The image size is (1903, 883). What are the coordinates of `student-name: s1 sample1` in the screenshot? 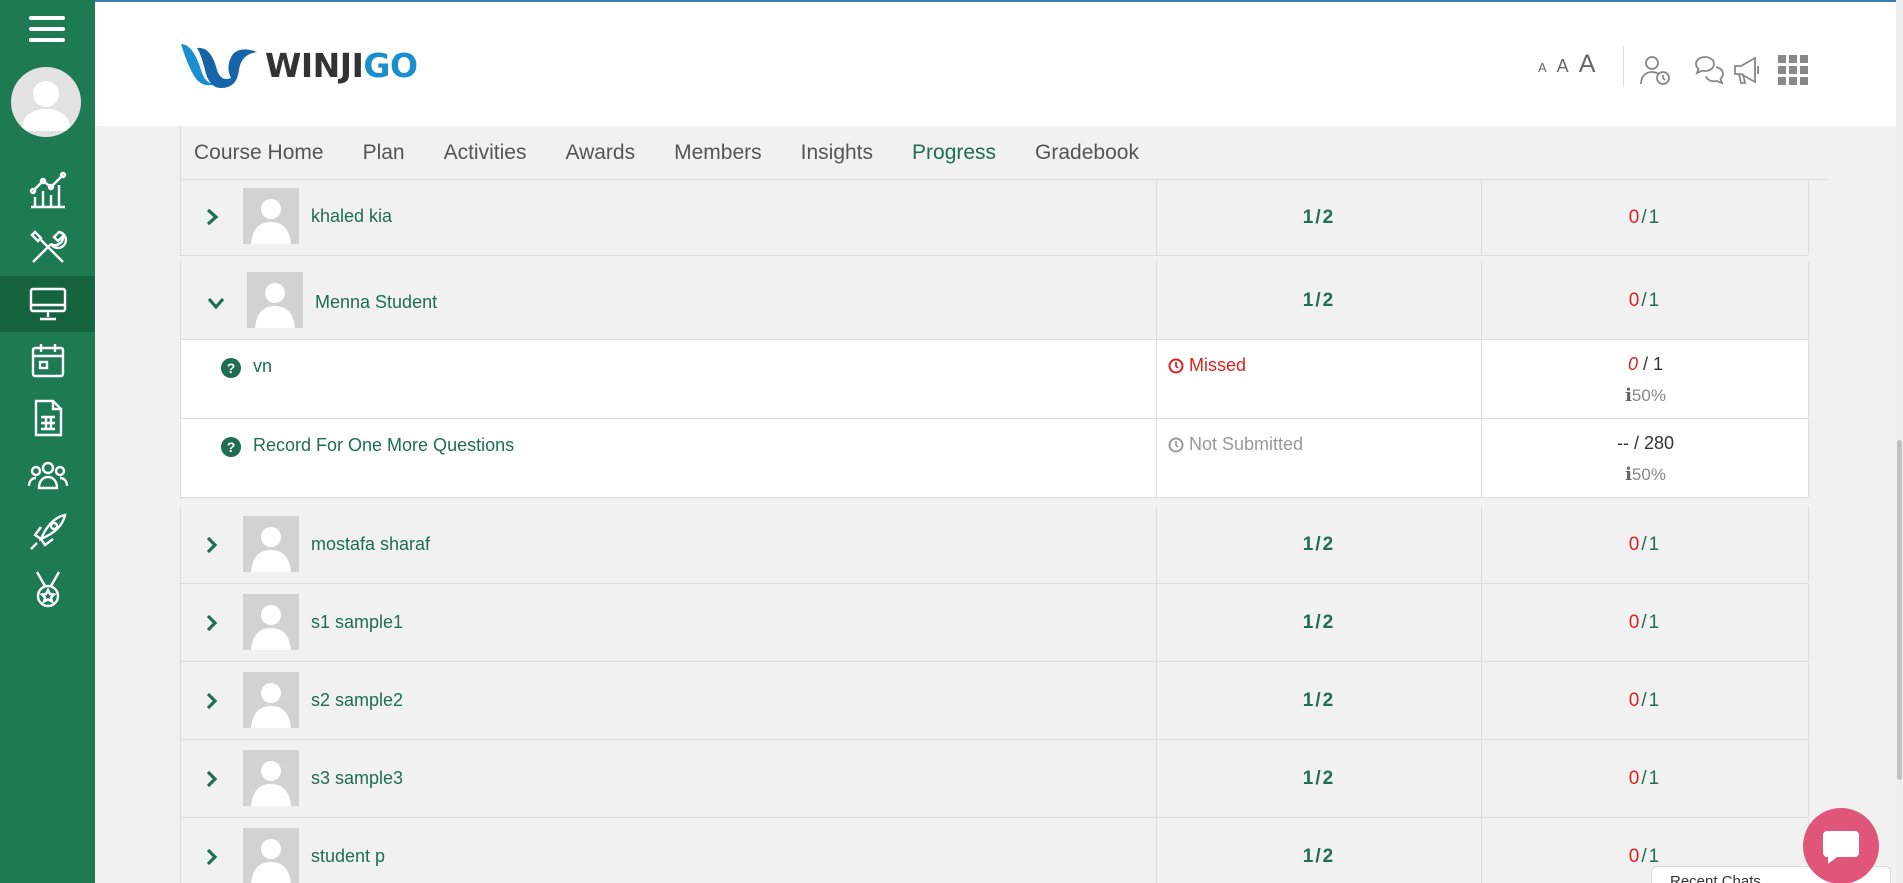 It's located at (357, 622).